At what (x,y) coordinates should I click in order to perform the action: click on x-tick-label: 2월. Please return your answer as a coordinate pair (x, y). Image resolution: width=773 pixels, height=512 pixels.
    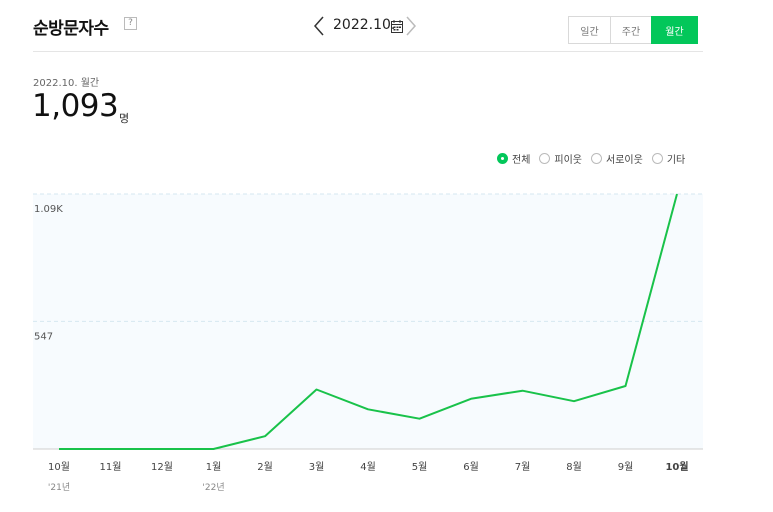
    Looking at the image, I should click on (265, 467).